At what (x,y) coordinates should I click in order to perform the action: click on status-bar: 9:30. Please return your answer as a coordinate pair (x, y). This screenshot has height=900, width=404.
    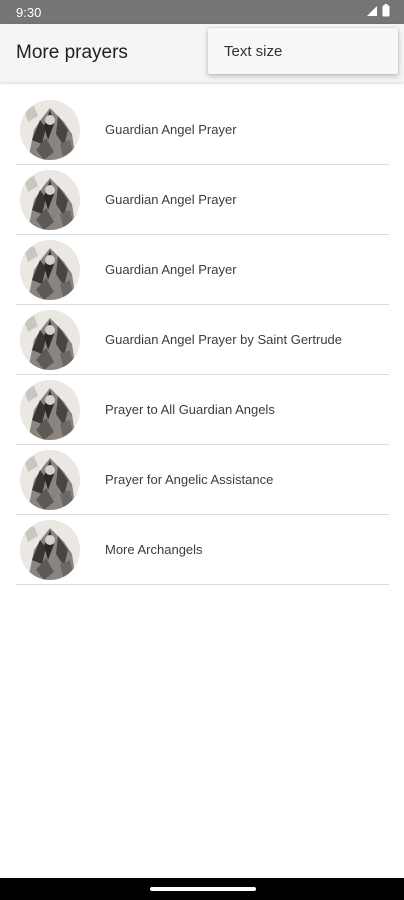
    Looking at the image, I should click on (202, 12).